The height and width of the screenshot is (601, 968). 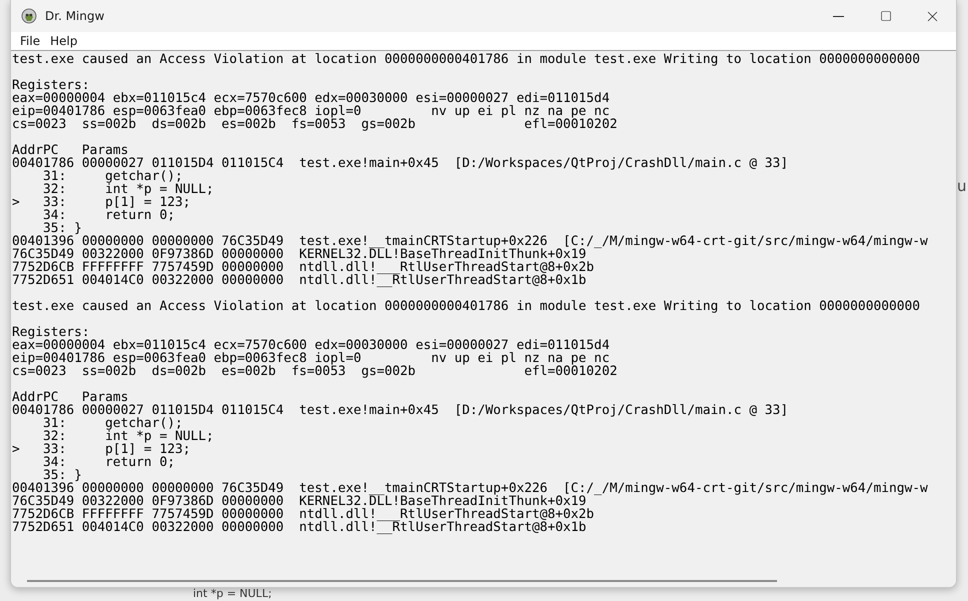 I want to click on menu-item: File, so click(x=30, y=41).